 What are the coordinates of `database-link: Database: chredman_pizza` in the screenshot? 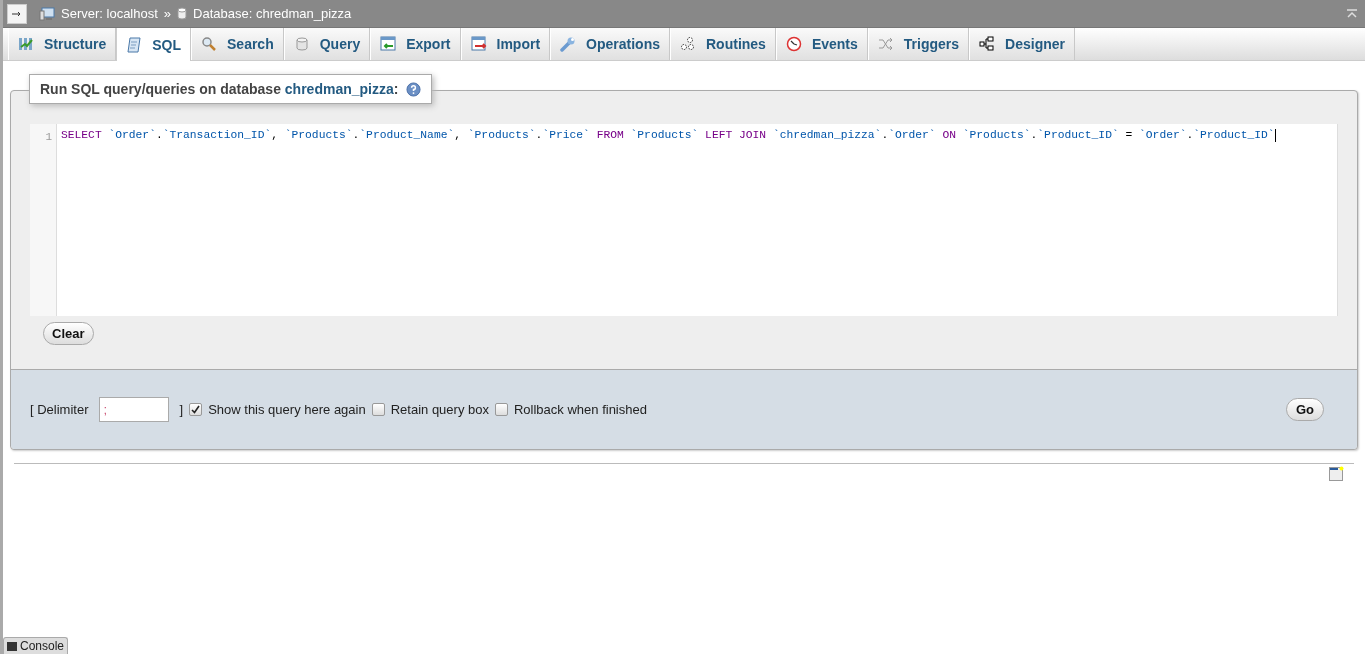 It's located at (272, 13).